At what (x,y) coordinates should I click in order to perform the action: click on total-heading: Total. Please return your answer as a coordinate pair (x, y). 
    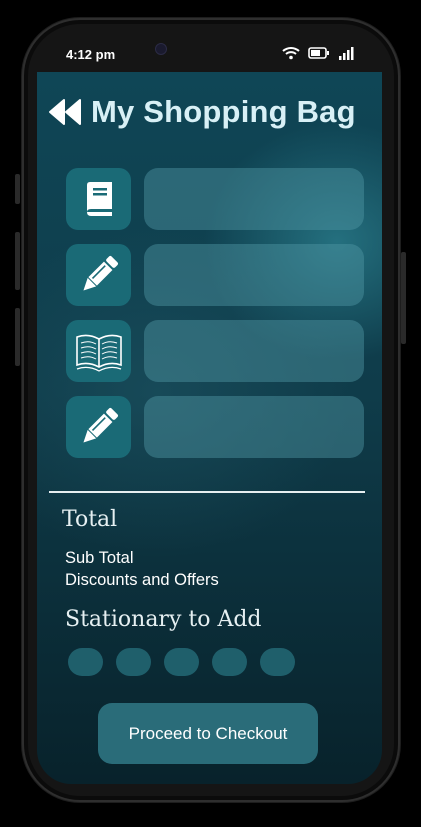
    Looking at the image, I should click on (90, 519).